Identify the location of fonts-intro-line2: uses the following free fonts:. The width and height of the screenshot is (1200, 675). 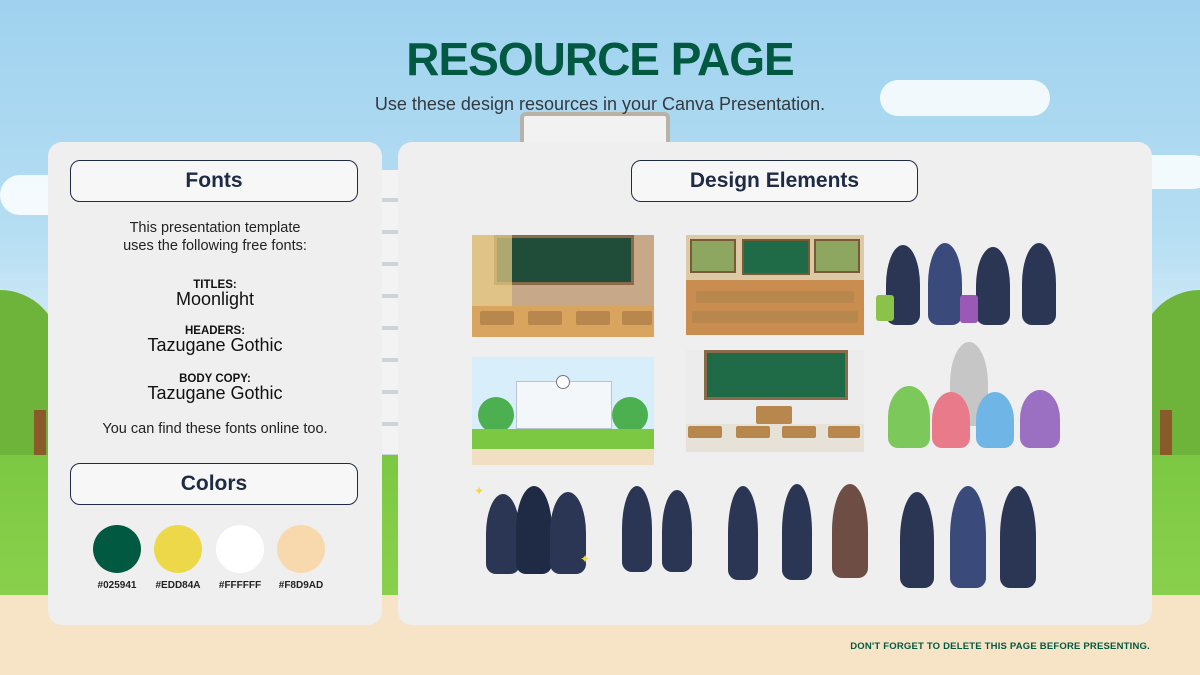
(215, 246).